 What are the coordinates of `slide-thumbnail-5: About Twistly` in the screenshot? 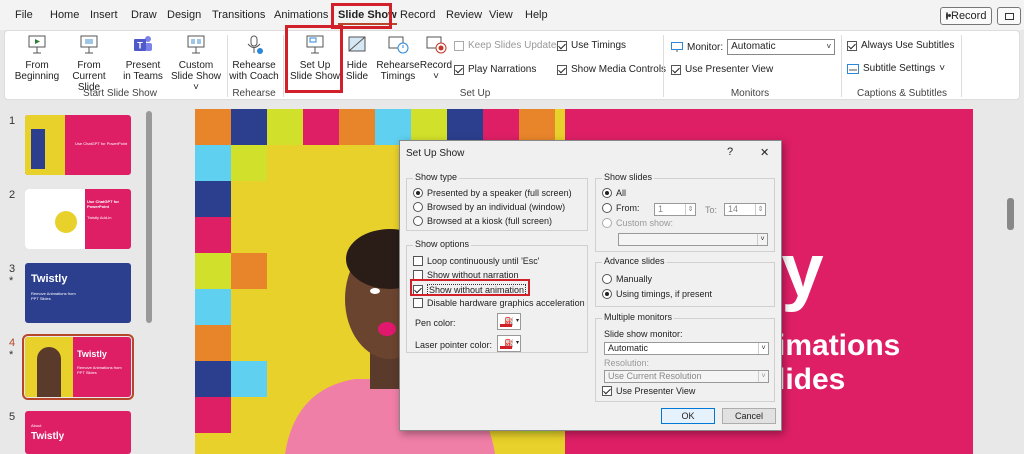 It's located at (78, 432).